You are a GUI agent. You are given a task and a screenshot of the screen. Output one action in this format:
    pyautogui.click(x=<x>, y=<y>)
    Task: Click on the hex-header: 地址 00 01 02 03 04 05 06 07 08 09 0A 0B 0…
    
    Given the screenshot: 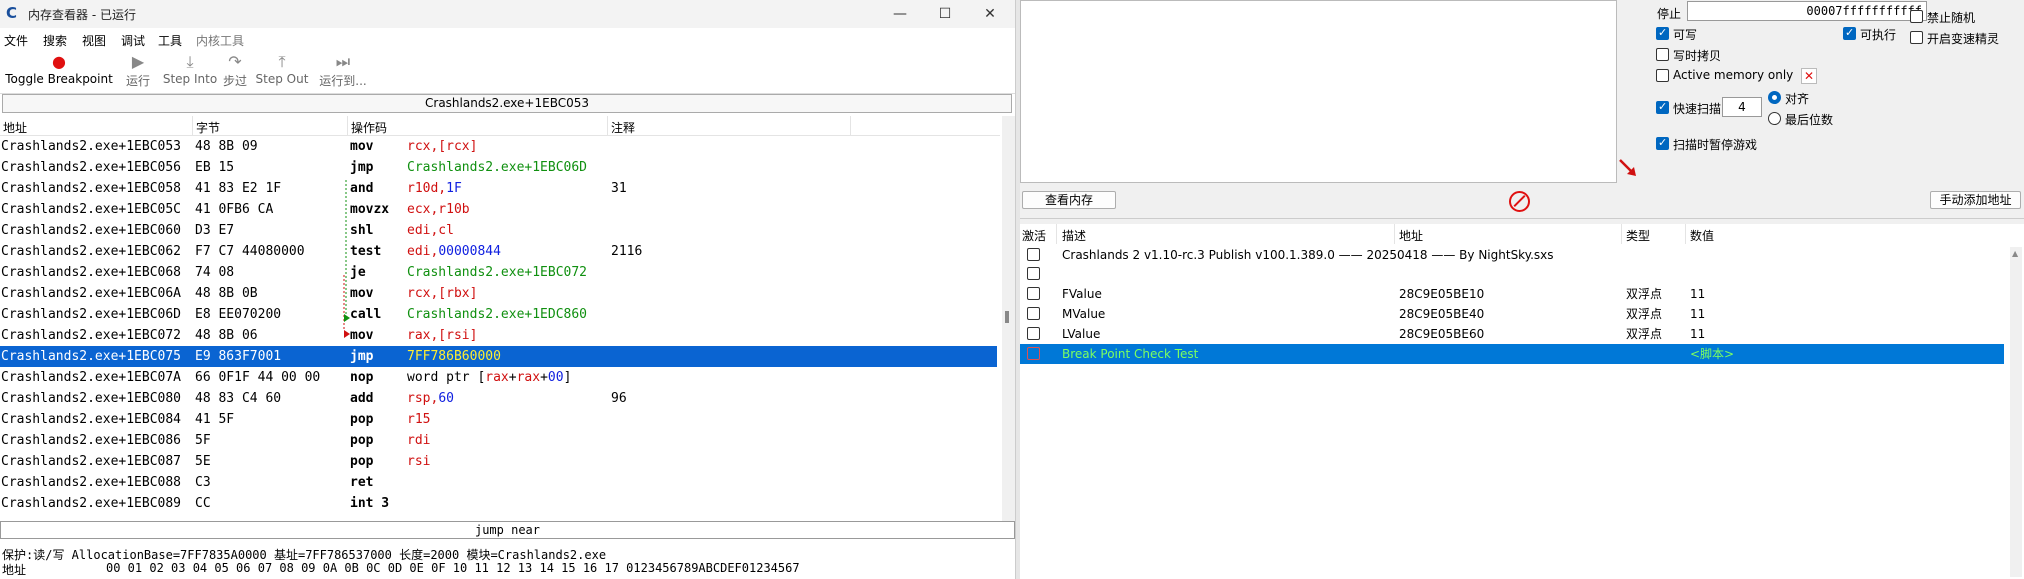 What is the action you would take?
    pyautogui.click(x=507, y=570)
    